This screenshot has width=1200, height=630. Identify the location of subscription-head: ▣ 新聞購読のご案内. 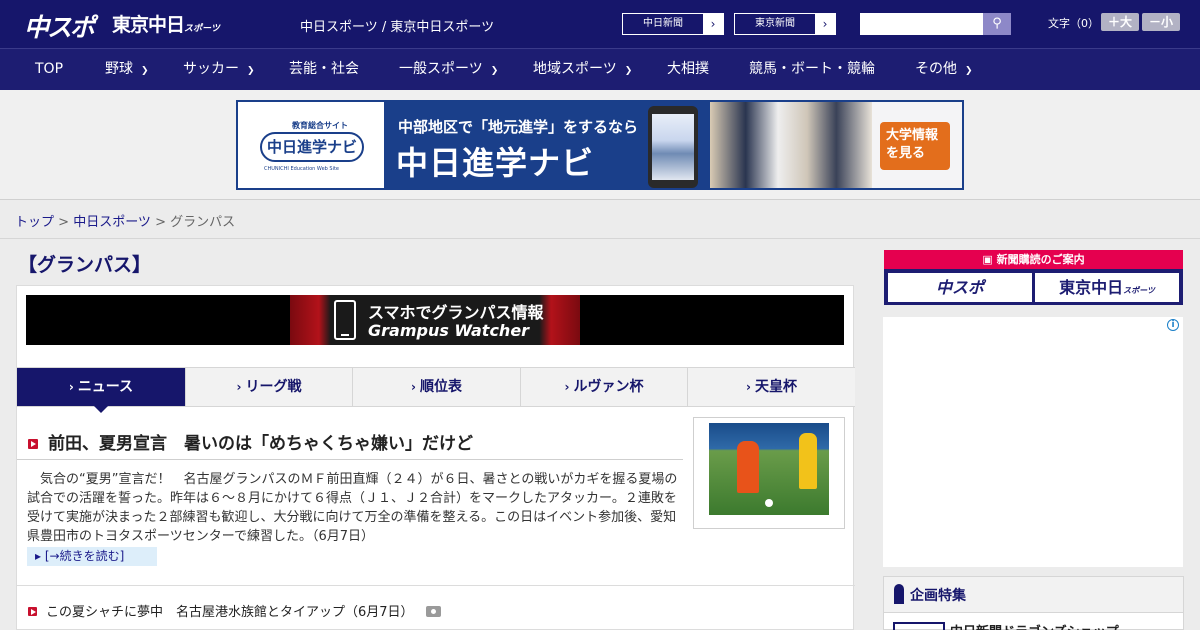
(1033, 259).